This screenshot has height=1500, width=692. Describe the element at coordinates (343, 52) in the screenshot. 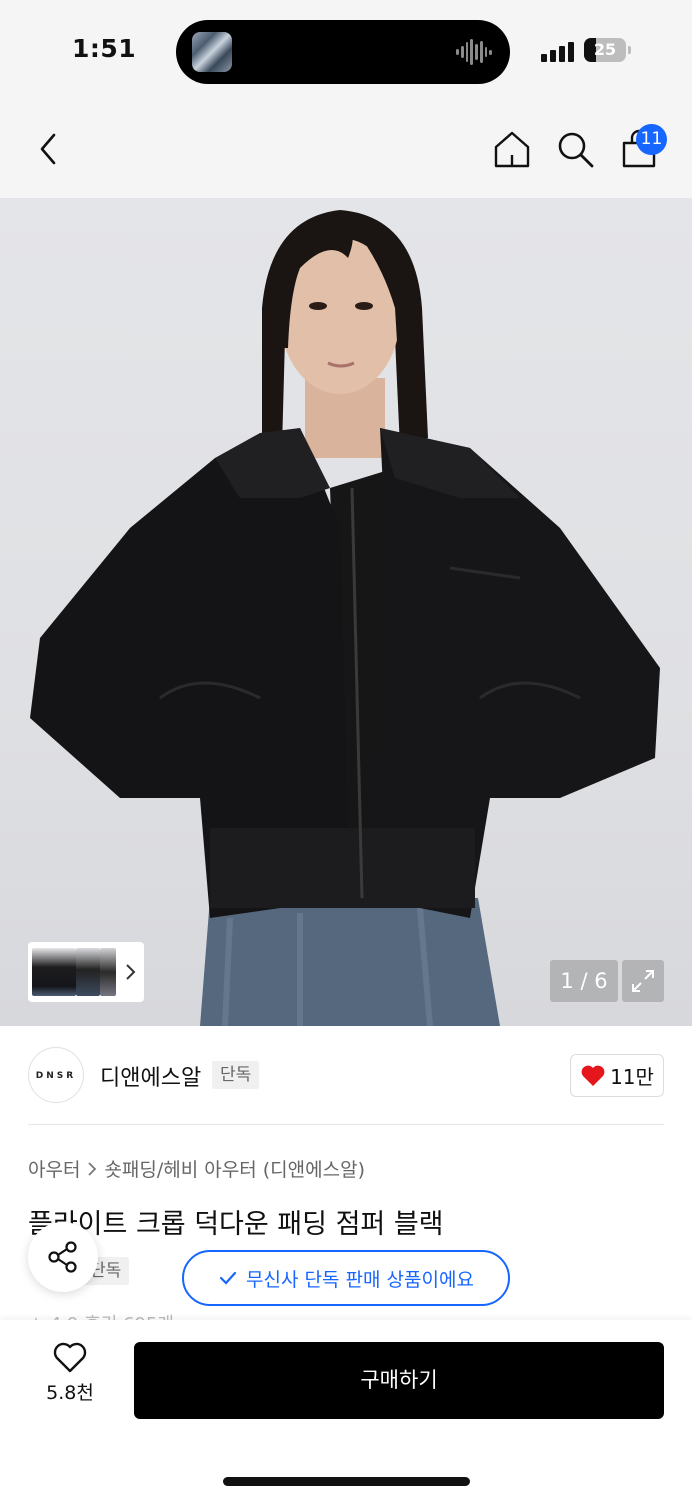

I see `dynamic-island` at that location.